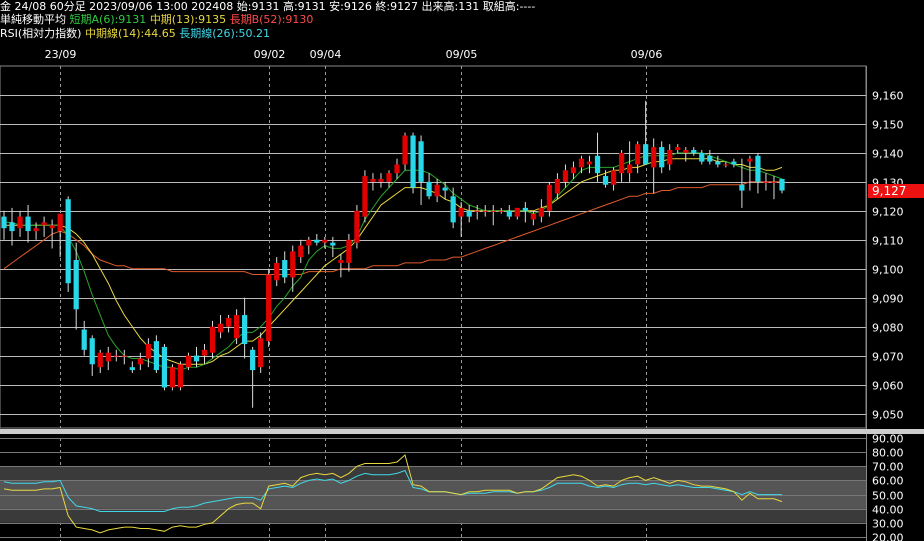  Describe the element at coordinates (888, 510) in the screenshot. I see `rsi-y-tick-label: 40.00` at that location.